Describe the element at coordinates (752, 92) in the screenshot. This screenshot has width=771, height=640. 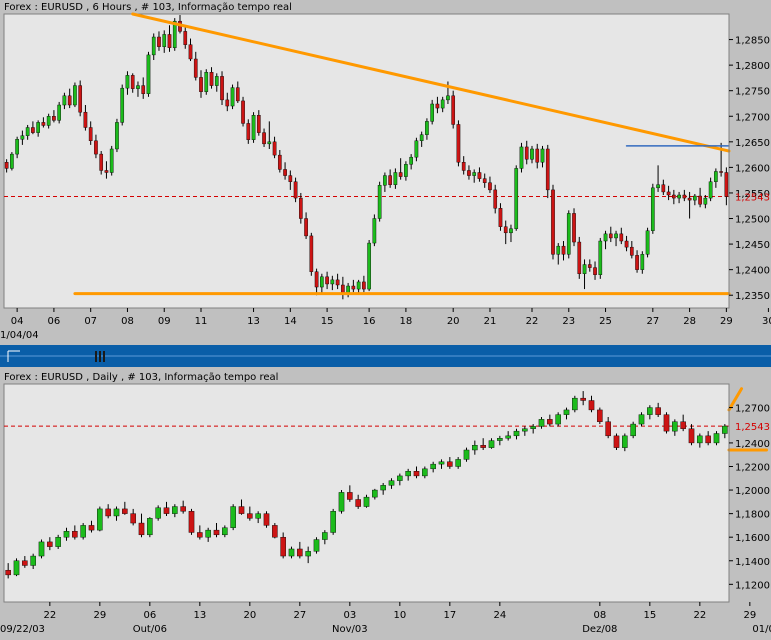
I see `y-tick-label: 1,2750` at that location.